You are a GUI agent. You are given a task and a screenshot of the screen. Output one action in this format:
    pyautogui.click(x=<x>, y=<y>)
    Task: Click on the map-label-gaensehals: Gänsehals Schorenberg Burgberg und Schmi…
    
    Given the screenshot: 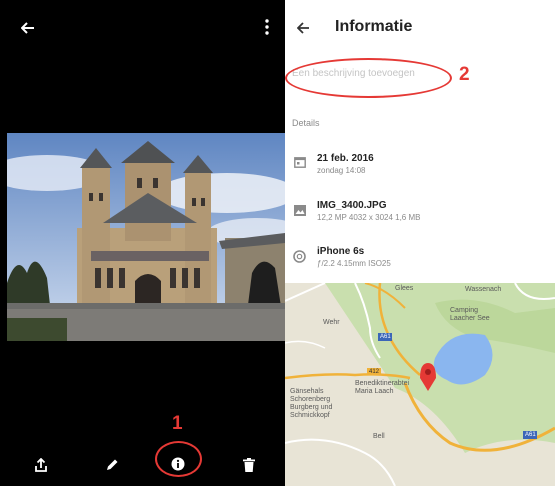 What is the action you would take?
    pyautogui.click(x=311, y=403)
    